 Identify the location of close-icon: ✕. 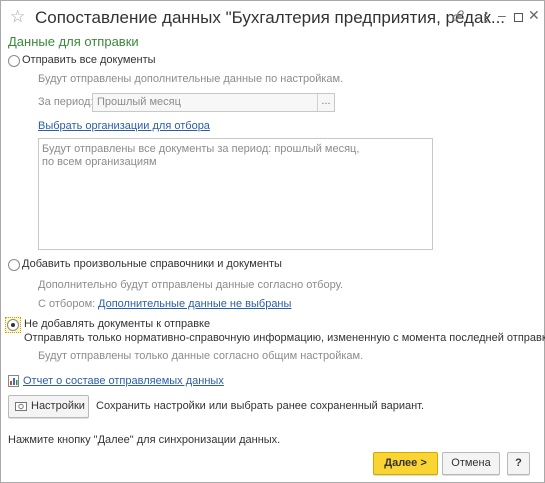
(534, 15).